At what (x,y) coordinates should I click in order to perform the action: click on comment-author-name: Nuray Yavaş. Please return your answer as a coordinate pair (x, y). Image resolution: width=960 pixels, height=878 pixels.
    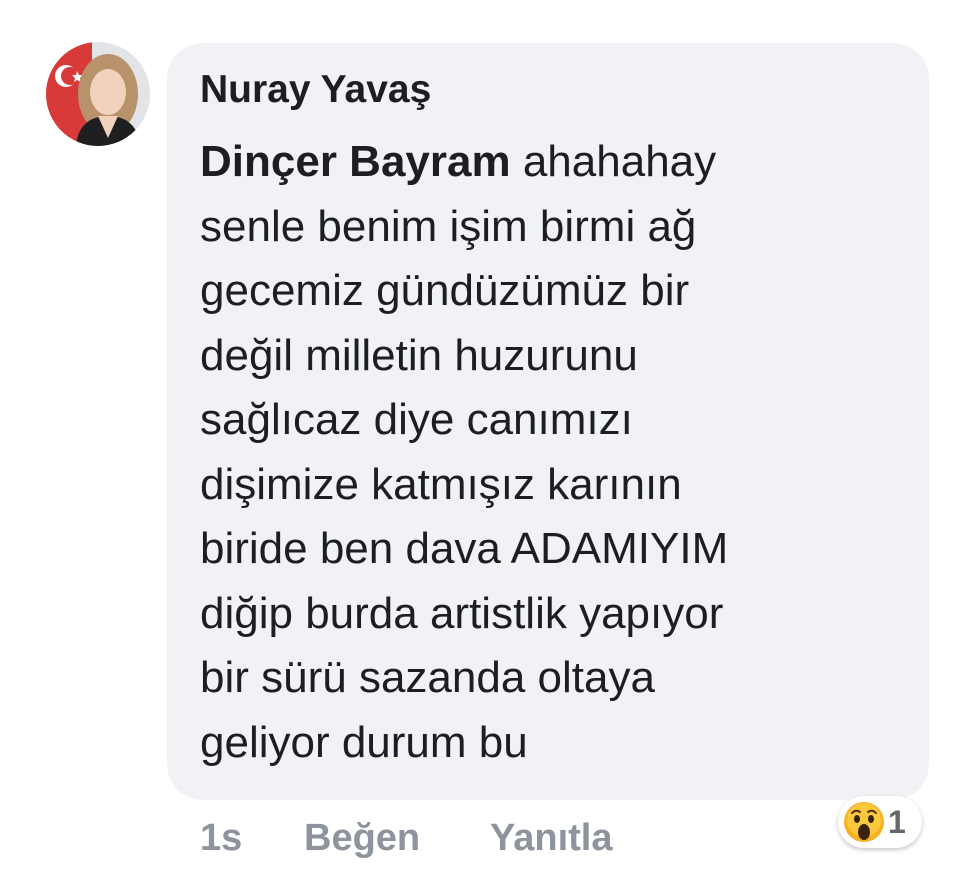
    Looking at the image, I should click on (315, 90).